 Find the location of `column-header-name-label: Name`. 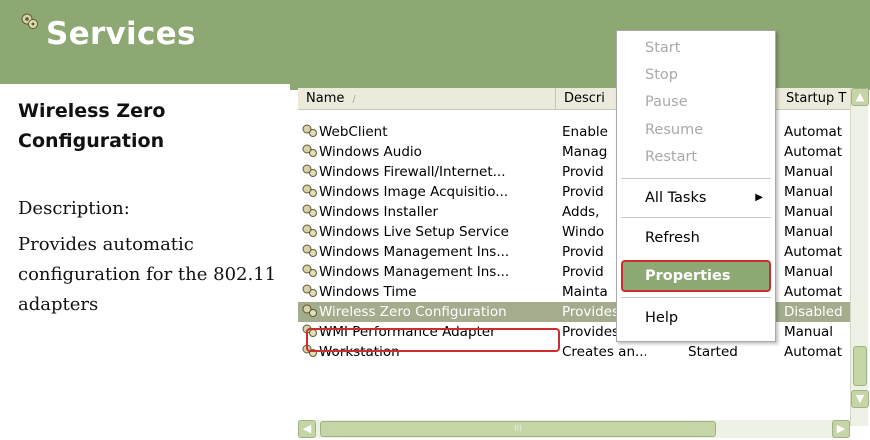

column-header-name-label: Name is located at coordinates (325, 98).